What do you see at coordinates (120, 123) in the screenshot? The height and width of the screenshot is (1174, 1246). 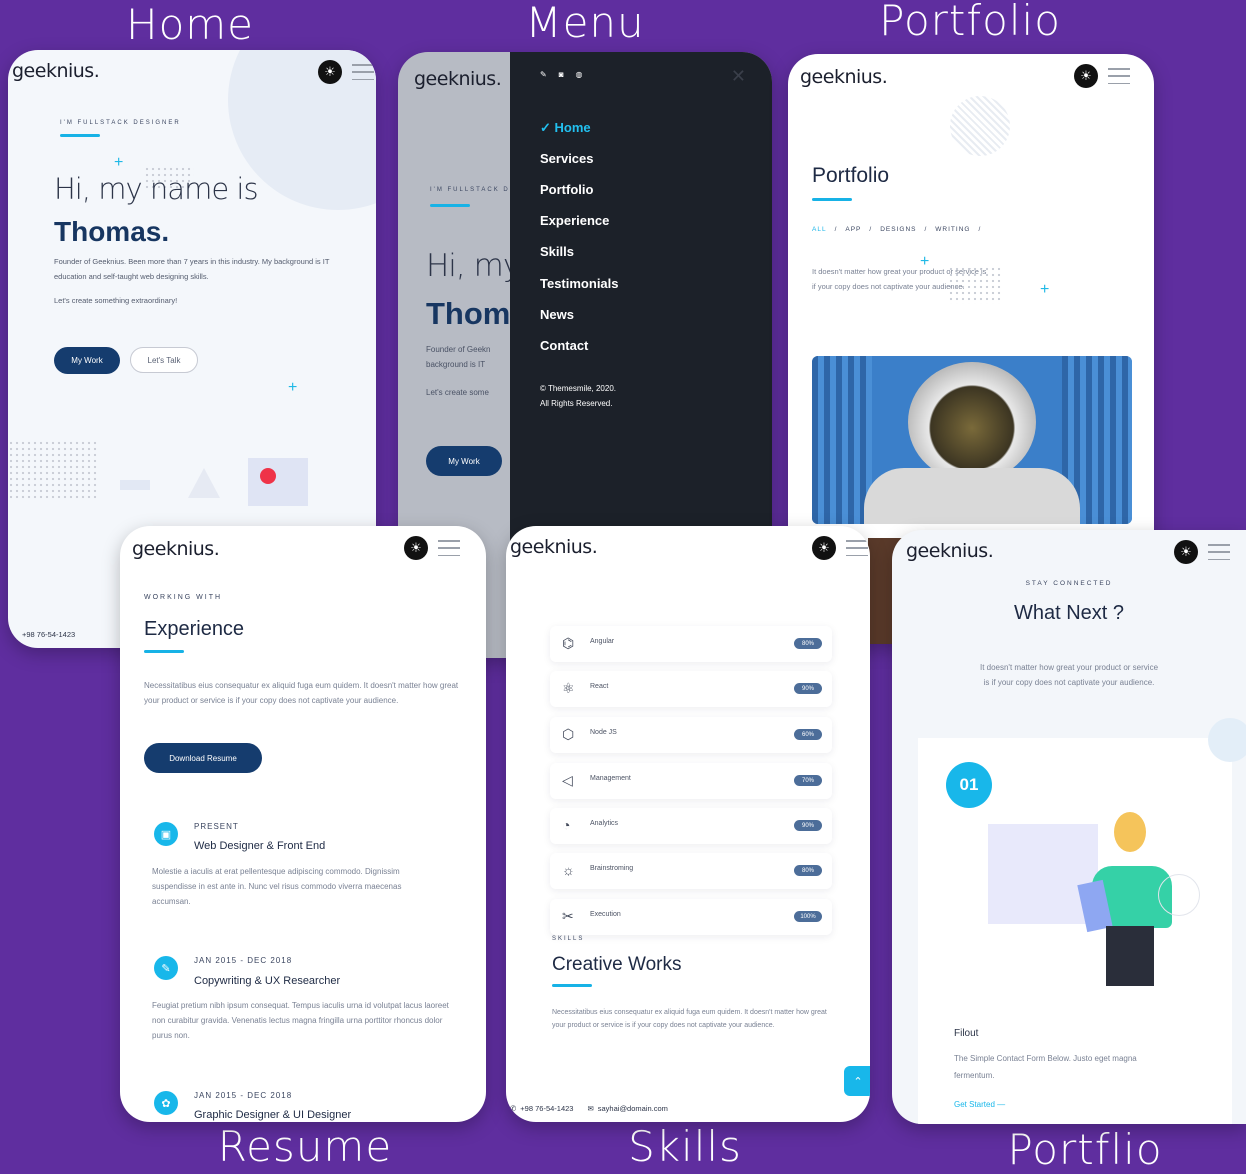 I see `hero-tag: I'M FULLSTACK DESIGNER` at bounding box center [120, 123].